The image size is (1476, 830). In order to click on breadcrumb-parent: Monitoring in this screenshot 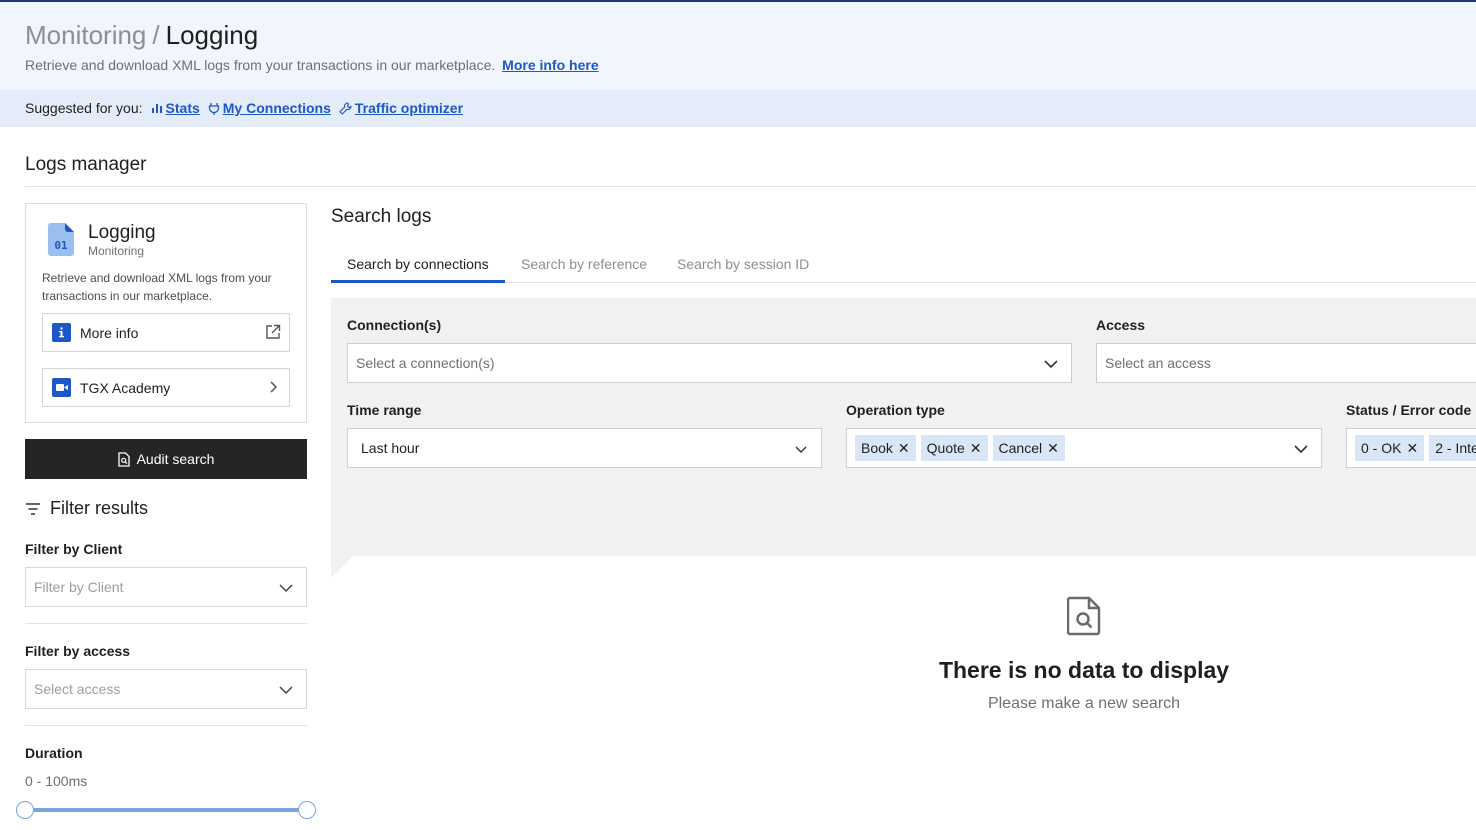, I will do `click(85, 35)`.